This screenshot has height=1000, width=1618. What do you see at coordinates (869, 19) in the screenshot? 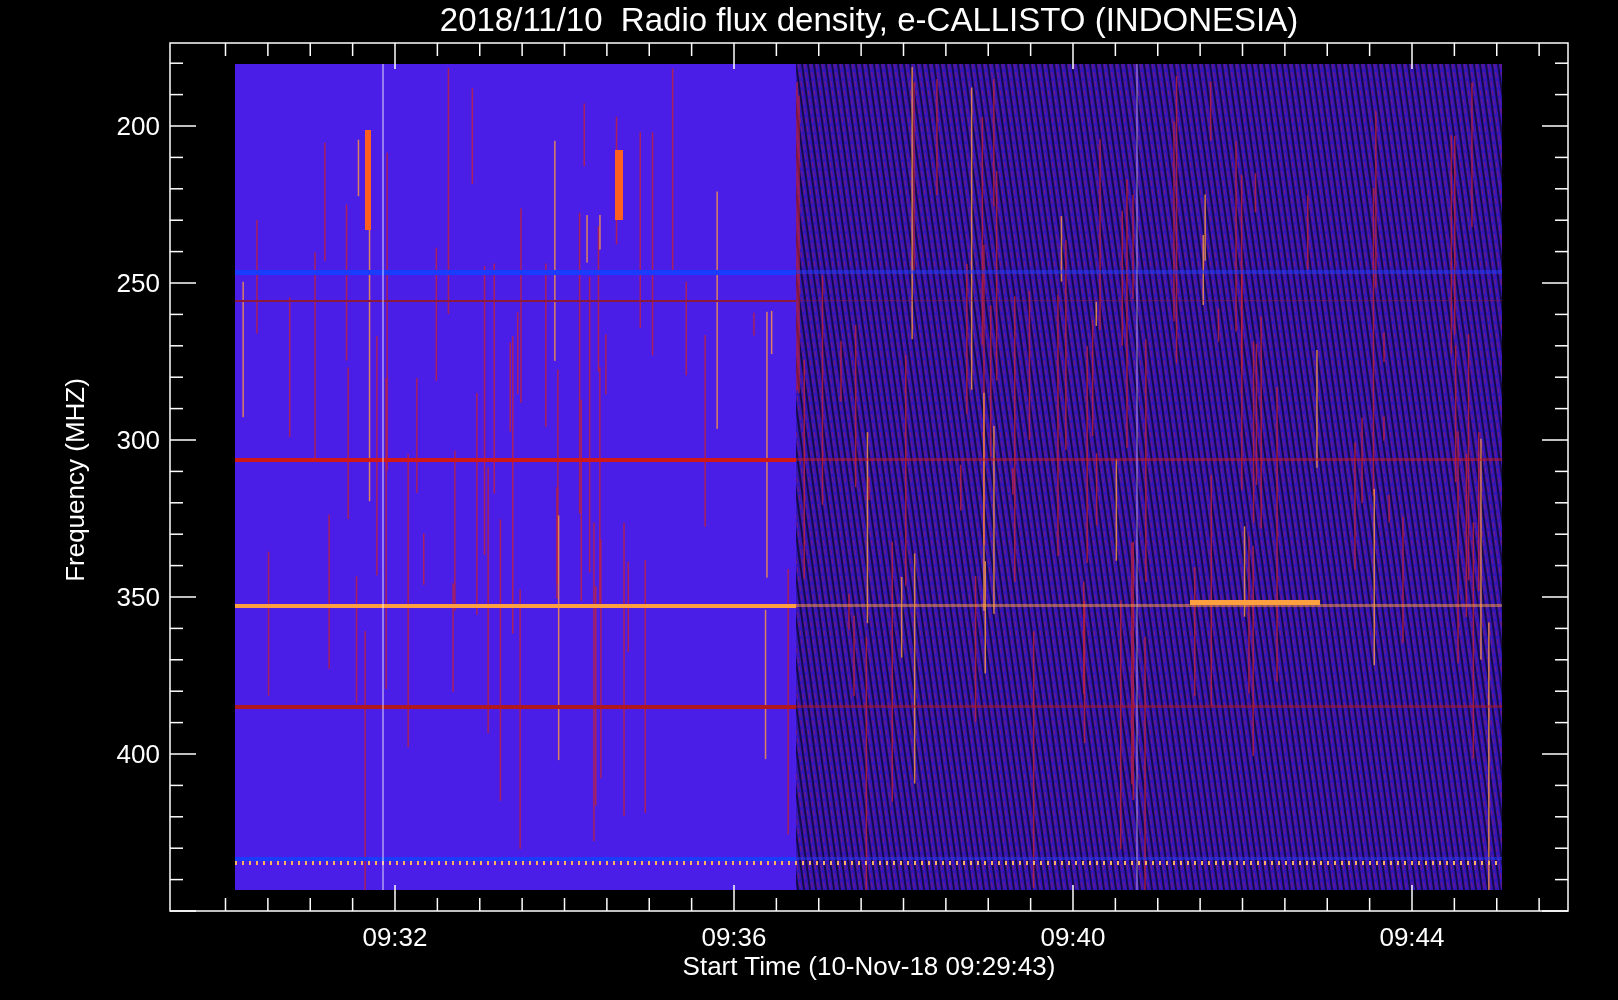
I see `chart-title: 2018/11/10 Radio flux density, e-CALLISTO (INDONESIA)` at bounding box center [869, 19].